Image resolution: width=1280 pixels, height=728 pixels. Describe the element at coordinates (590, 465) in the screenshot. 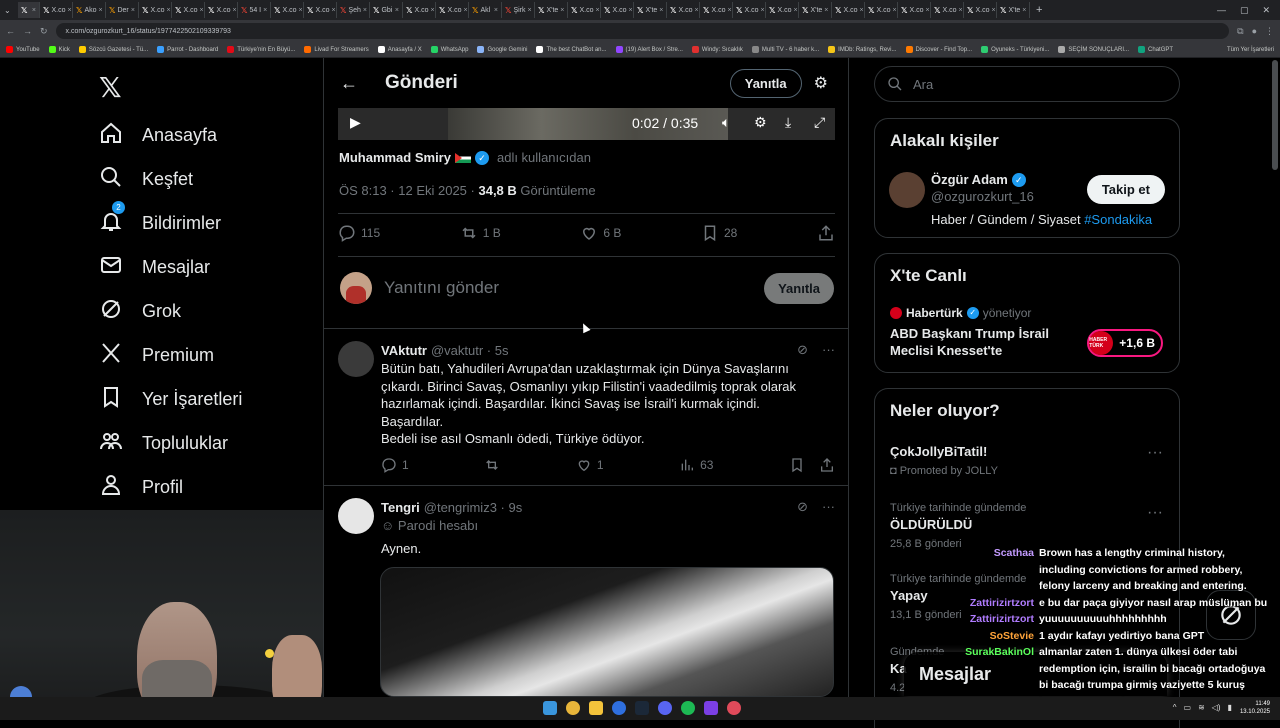

I see `like-action: 1` at that location.